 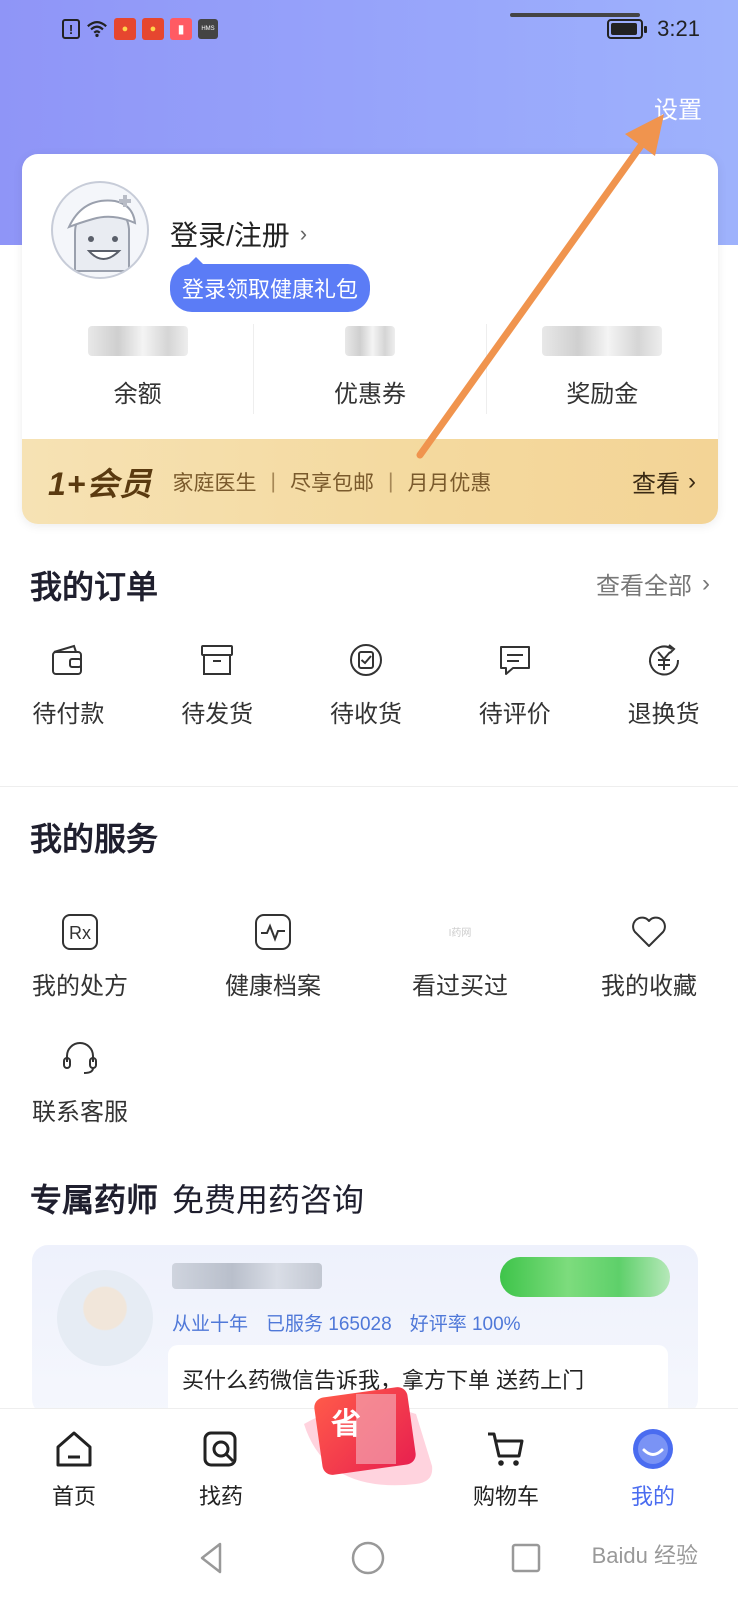 I want to click on stat-coupons: 优惠券, so click(x=369, y=369).